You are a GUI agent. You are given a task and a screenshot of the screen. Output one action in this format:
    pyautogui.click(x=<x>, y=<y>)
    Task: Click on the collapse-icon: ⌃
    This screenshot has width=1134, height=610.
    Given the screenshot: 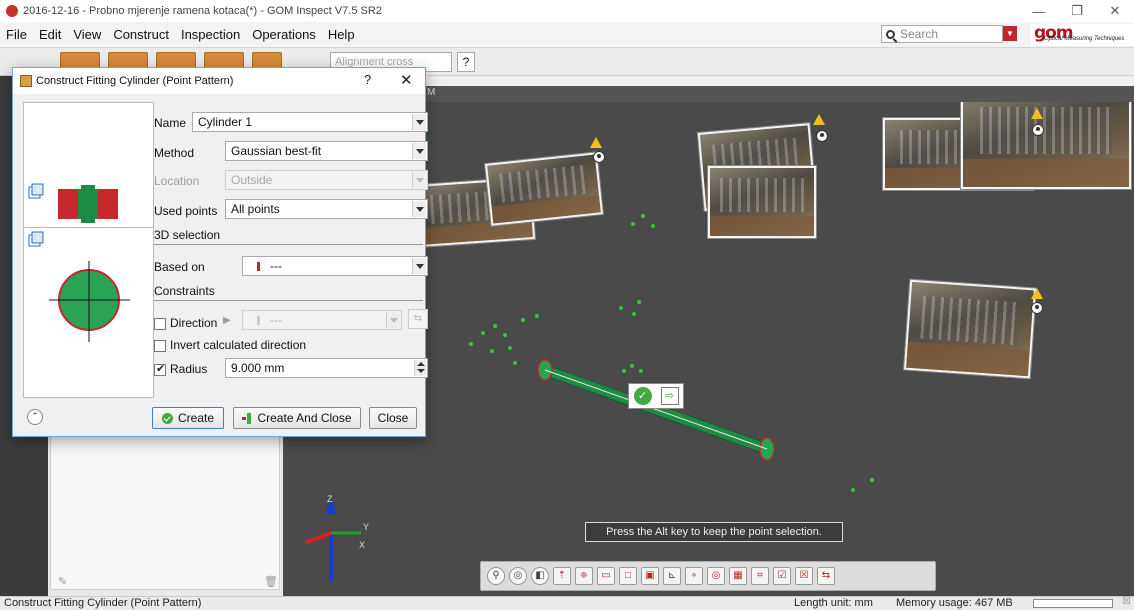 What is the action you would take?
    pyautogui.click(x=35, y=417)
    